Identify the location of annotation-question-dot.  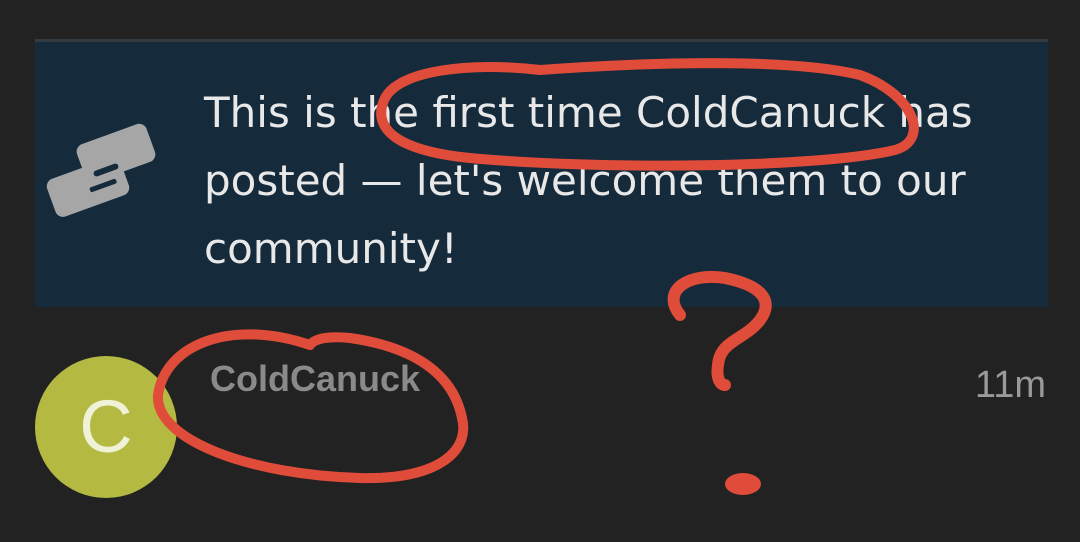
(743, 484).